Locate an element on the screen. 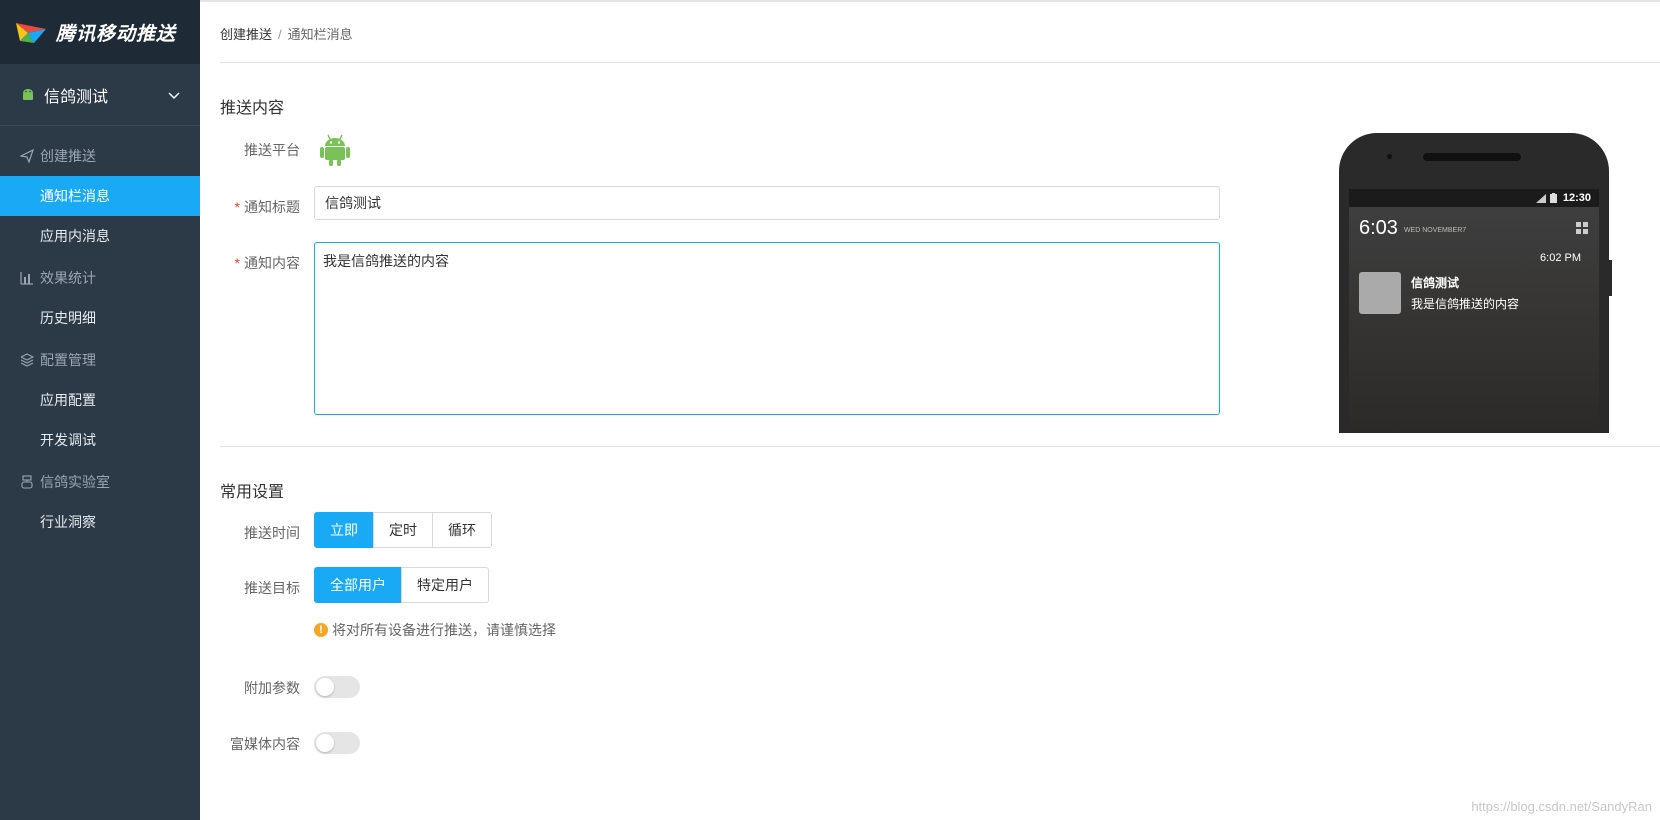 This screenshot has height=820, width=1660. label-push-time: 推送时间 is located at coordinates (272, 533).